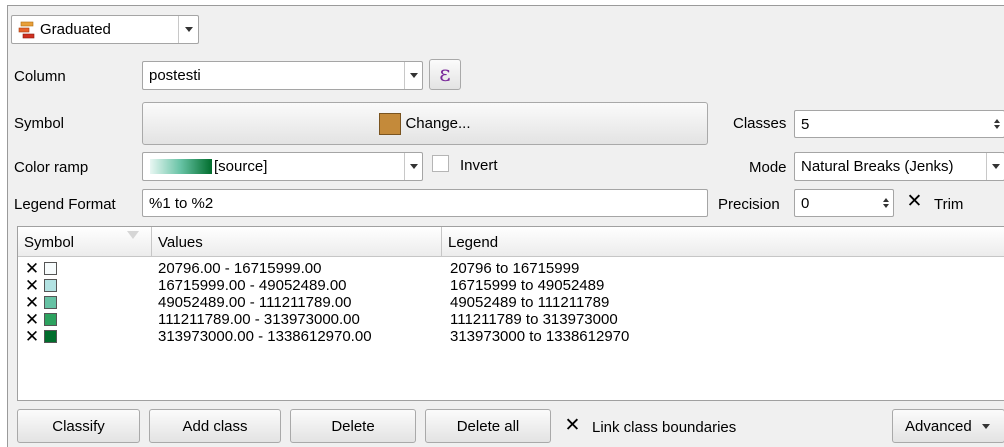 Image resolution: width=1004 pixels, height=447 pixels. I want to click on header-symbol: Symbol, so click(85, 242).